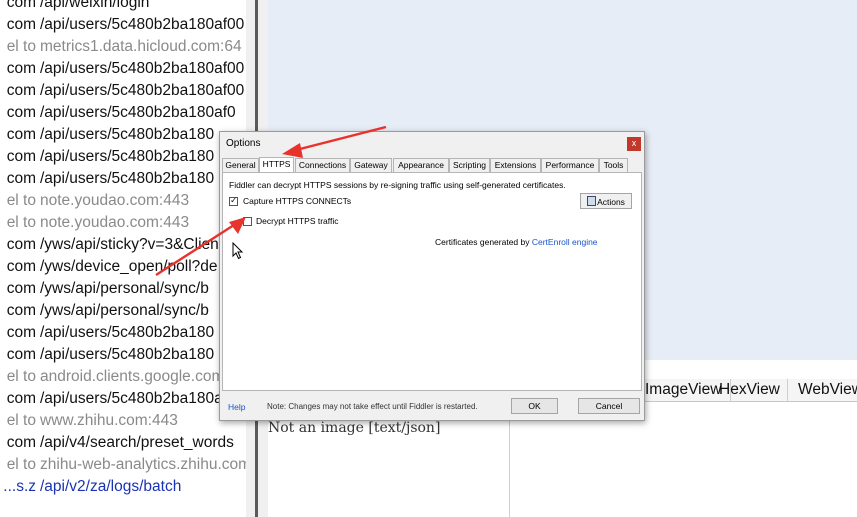  Describe the element at coordinates (238, 251) in the screenshot. I see `mouse-cursor-icon` at that location.